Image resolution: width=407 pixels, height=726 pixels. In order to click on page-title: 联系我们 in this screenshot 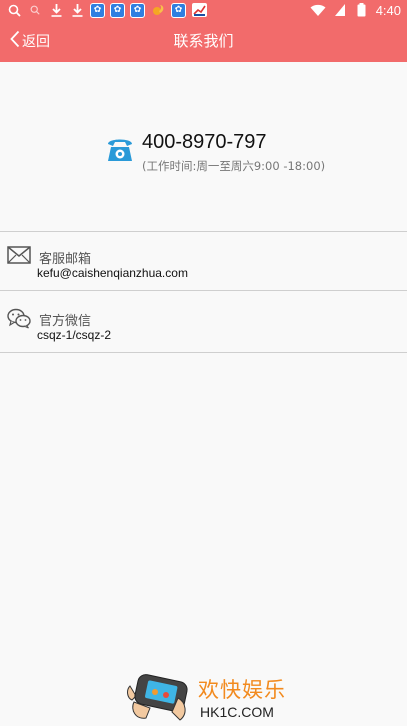, I will do `click(203, 41)`.